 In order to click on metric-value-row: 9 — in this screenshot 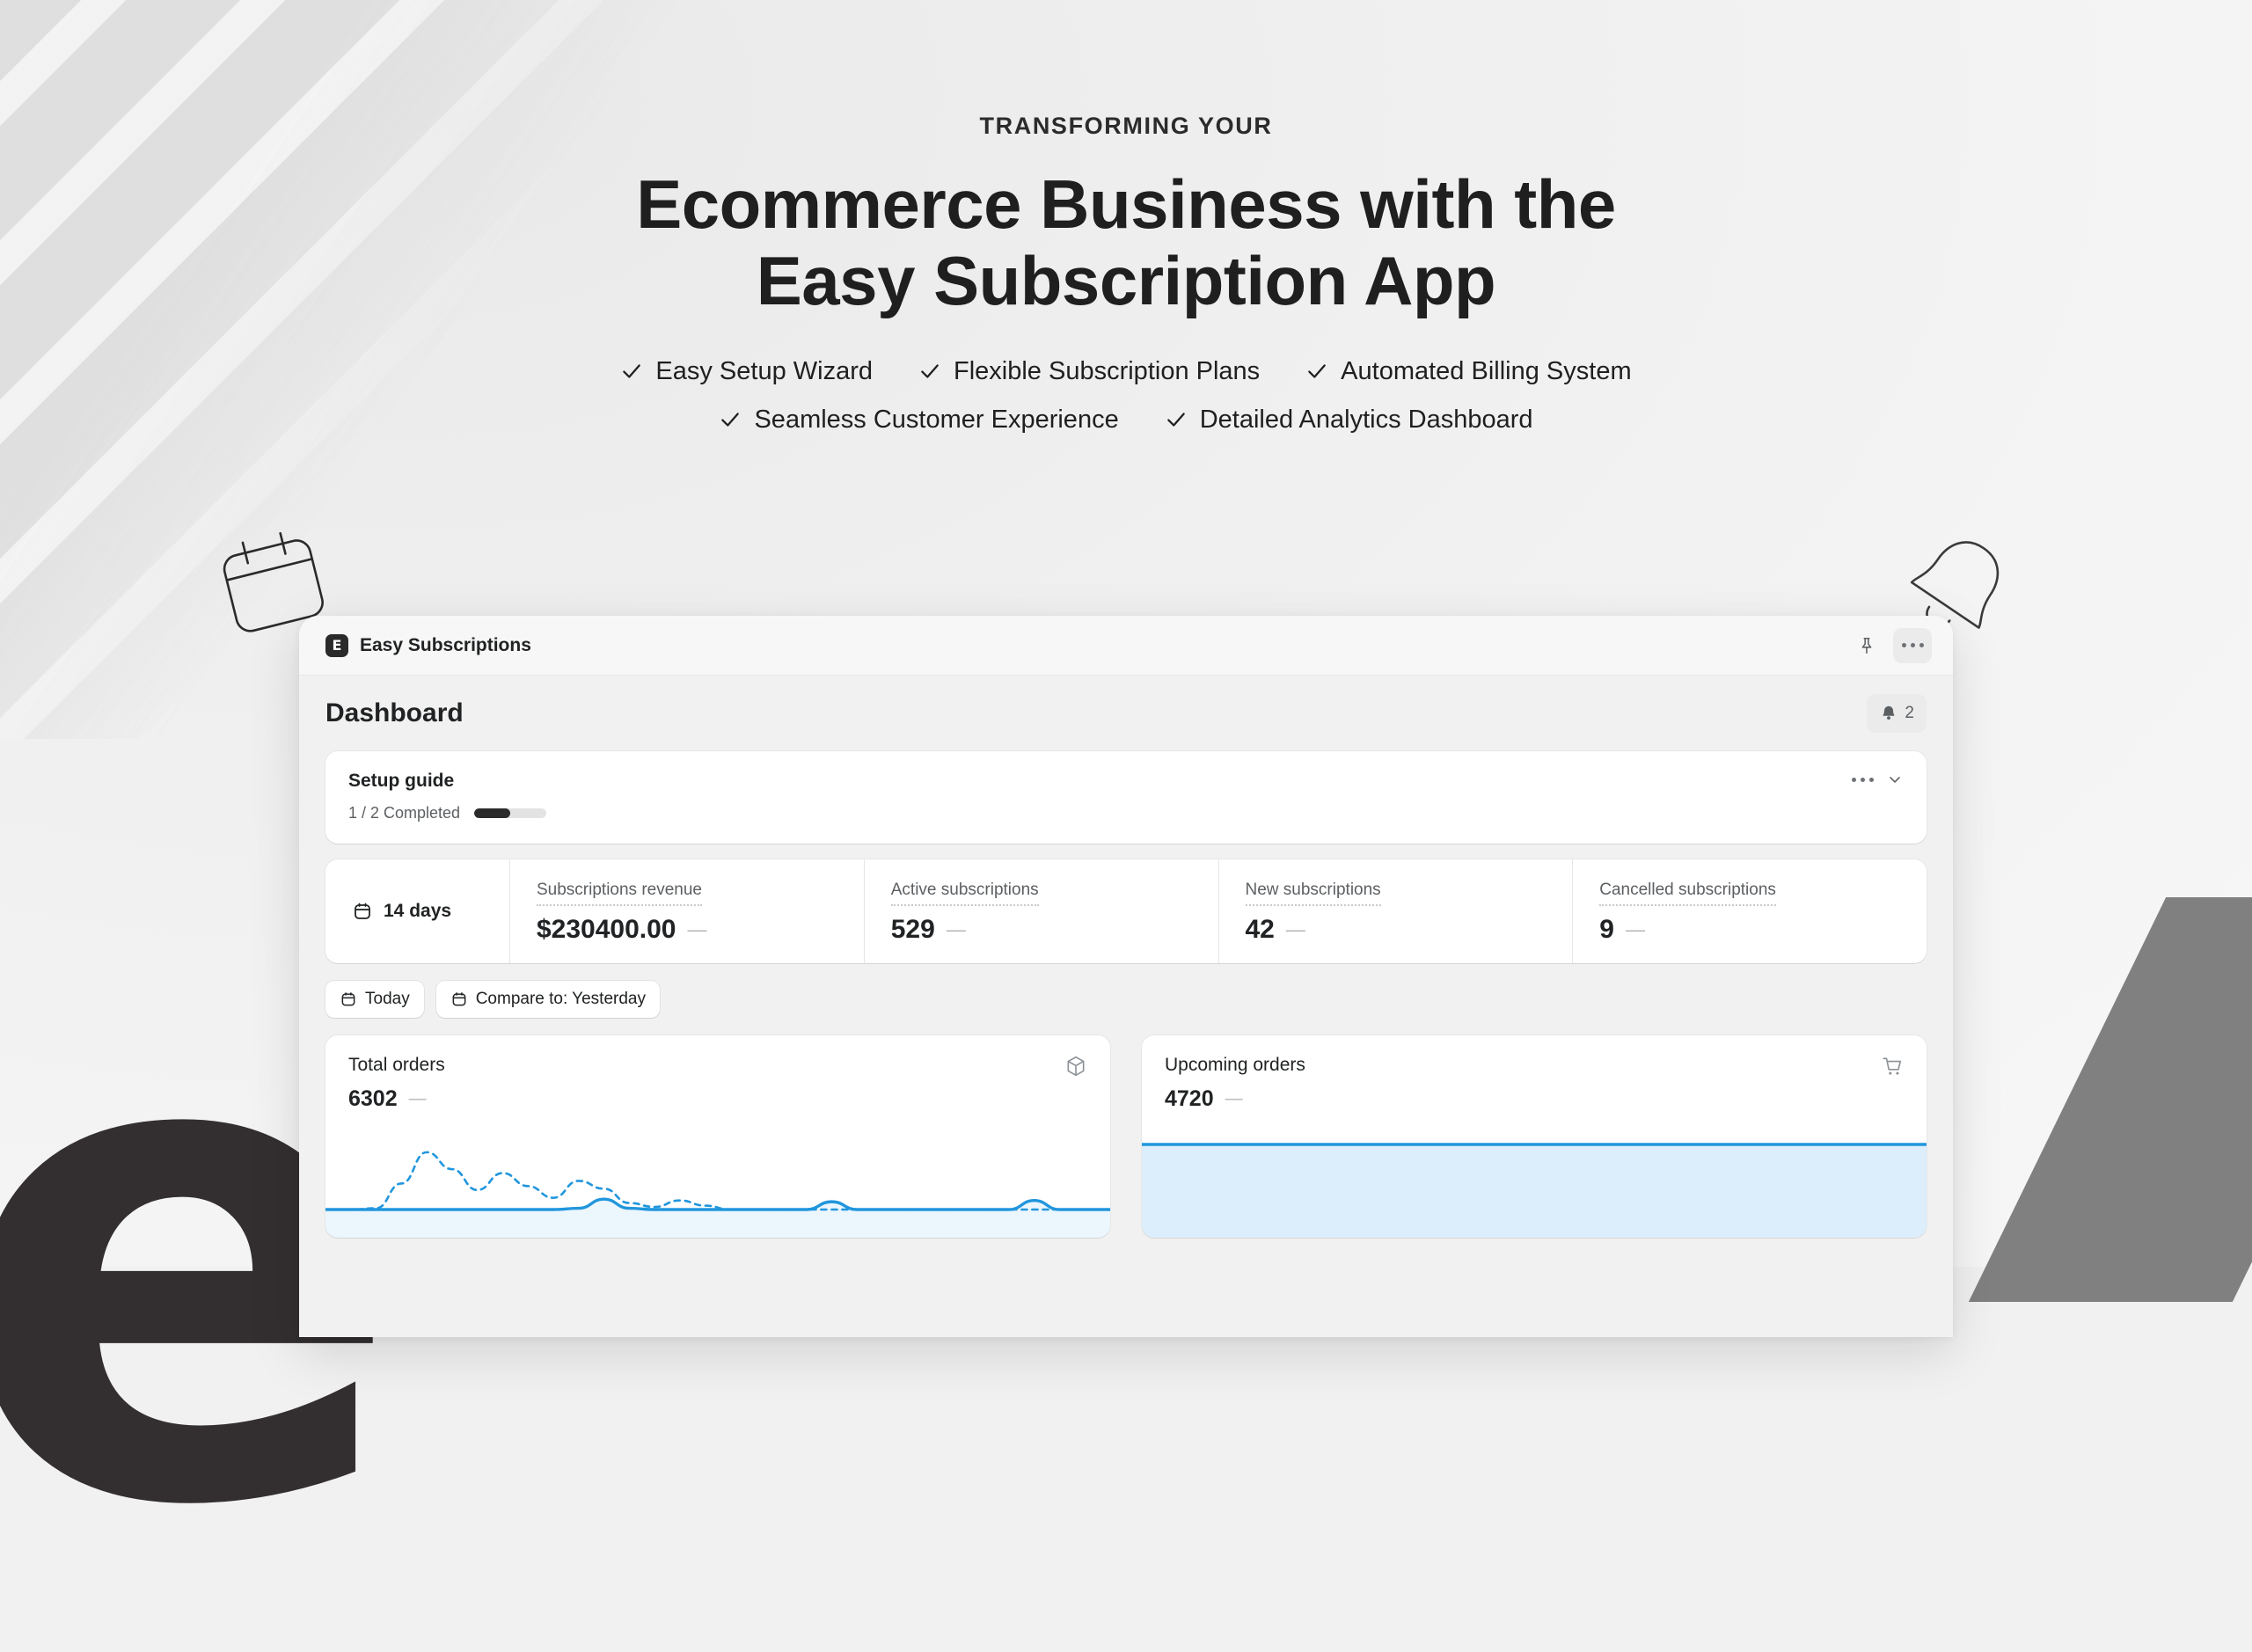, I will do `click(1763, 930)`.